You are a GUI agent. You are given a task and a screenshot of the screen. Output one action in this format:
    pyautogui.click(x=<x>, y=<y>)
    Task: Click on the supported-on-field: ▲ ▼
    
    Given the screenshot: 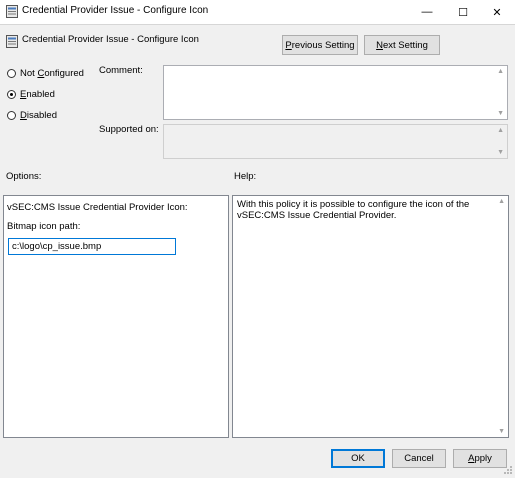 What is the action you would take?
    pyautogui.click(x=335, y=141)
    